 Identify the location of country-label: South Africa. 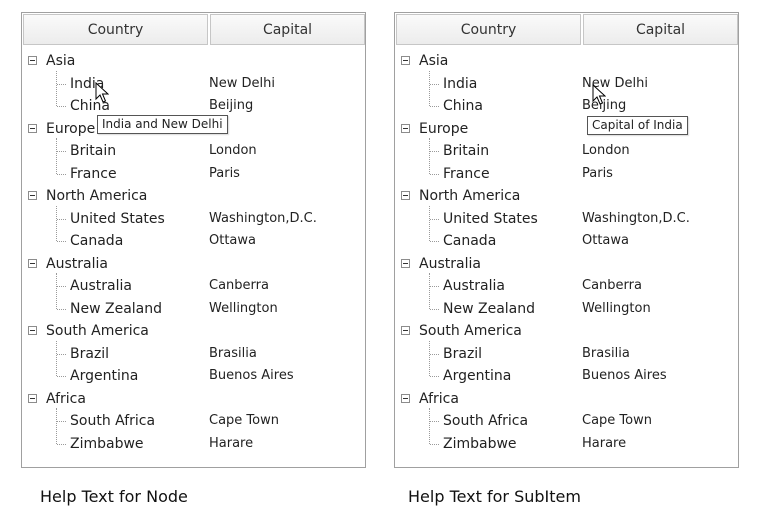
(486, 421).